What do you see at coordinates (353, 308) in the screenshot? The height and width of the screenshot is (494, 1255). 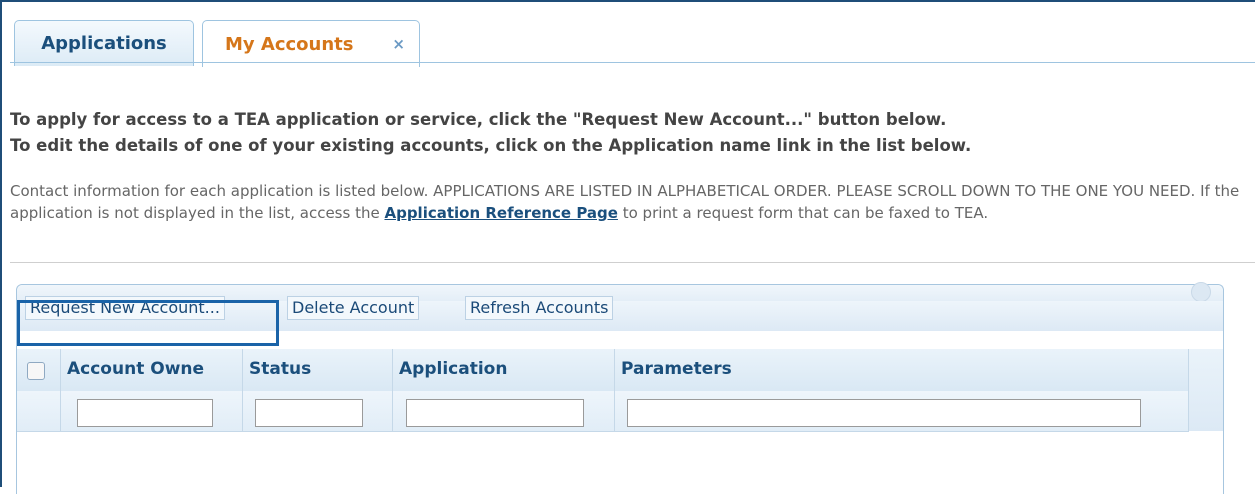 I see `delete-account-button: Delete Account` at bounding box center [353, 308].